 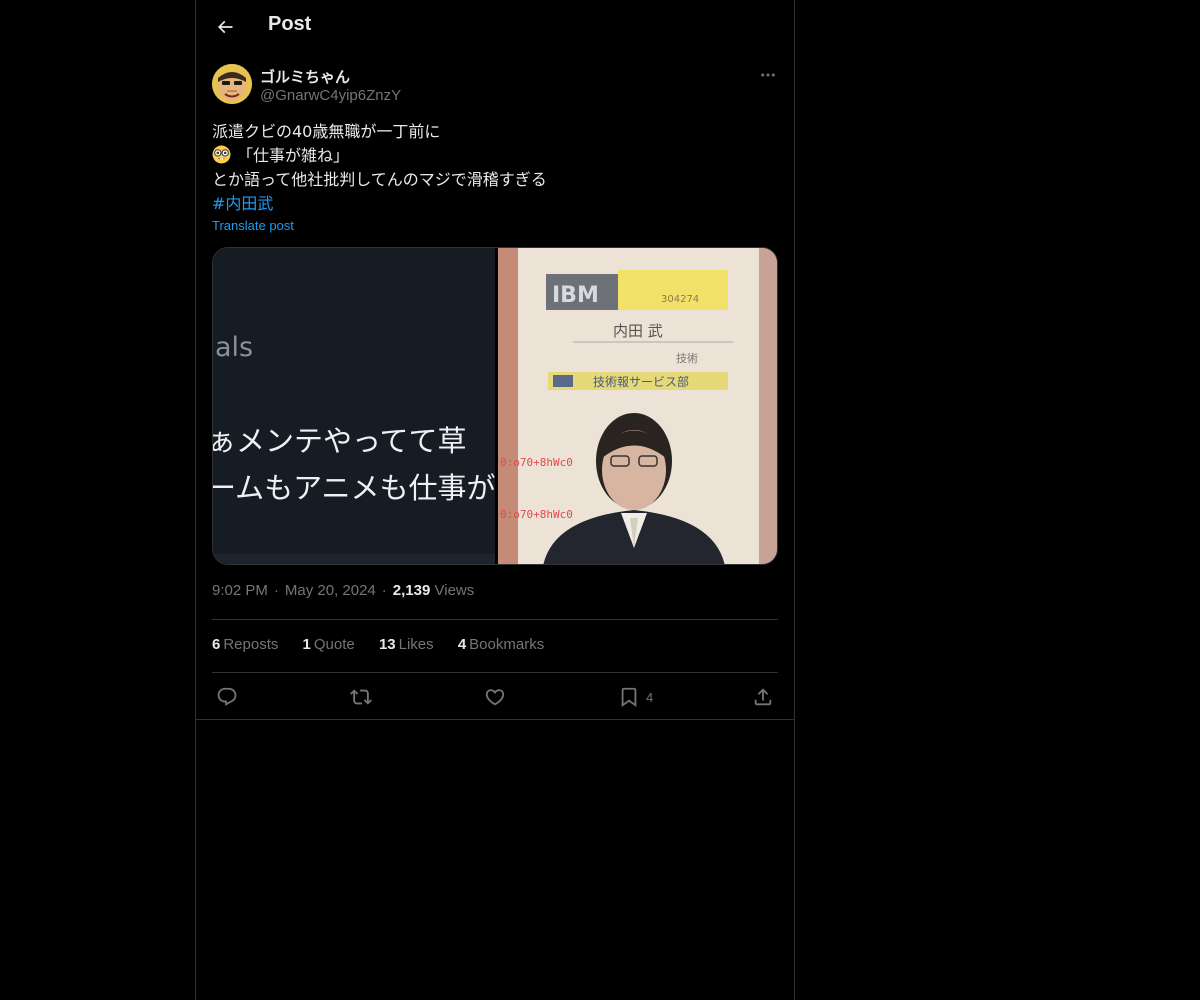 I want to click on heart-icon, so click(x=495, y=697).